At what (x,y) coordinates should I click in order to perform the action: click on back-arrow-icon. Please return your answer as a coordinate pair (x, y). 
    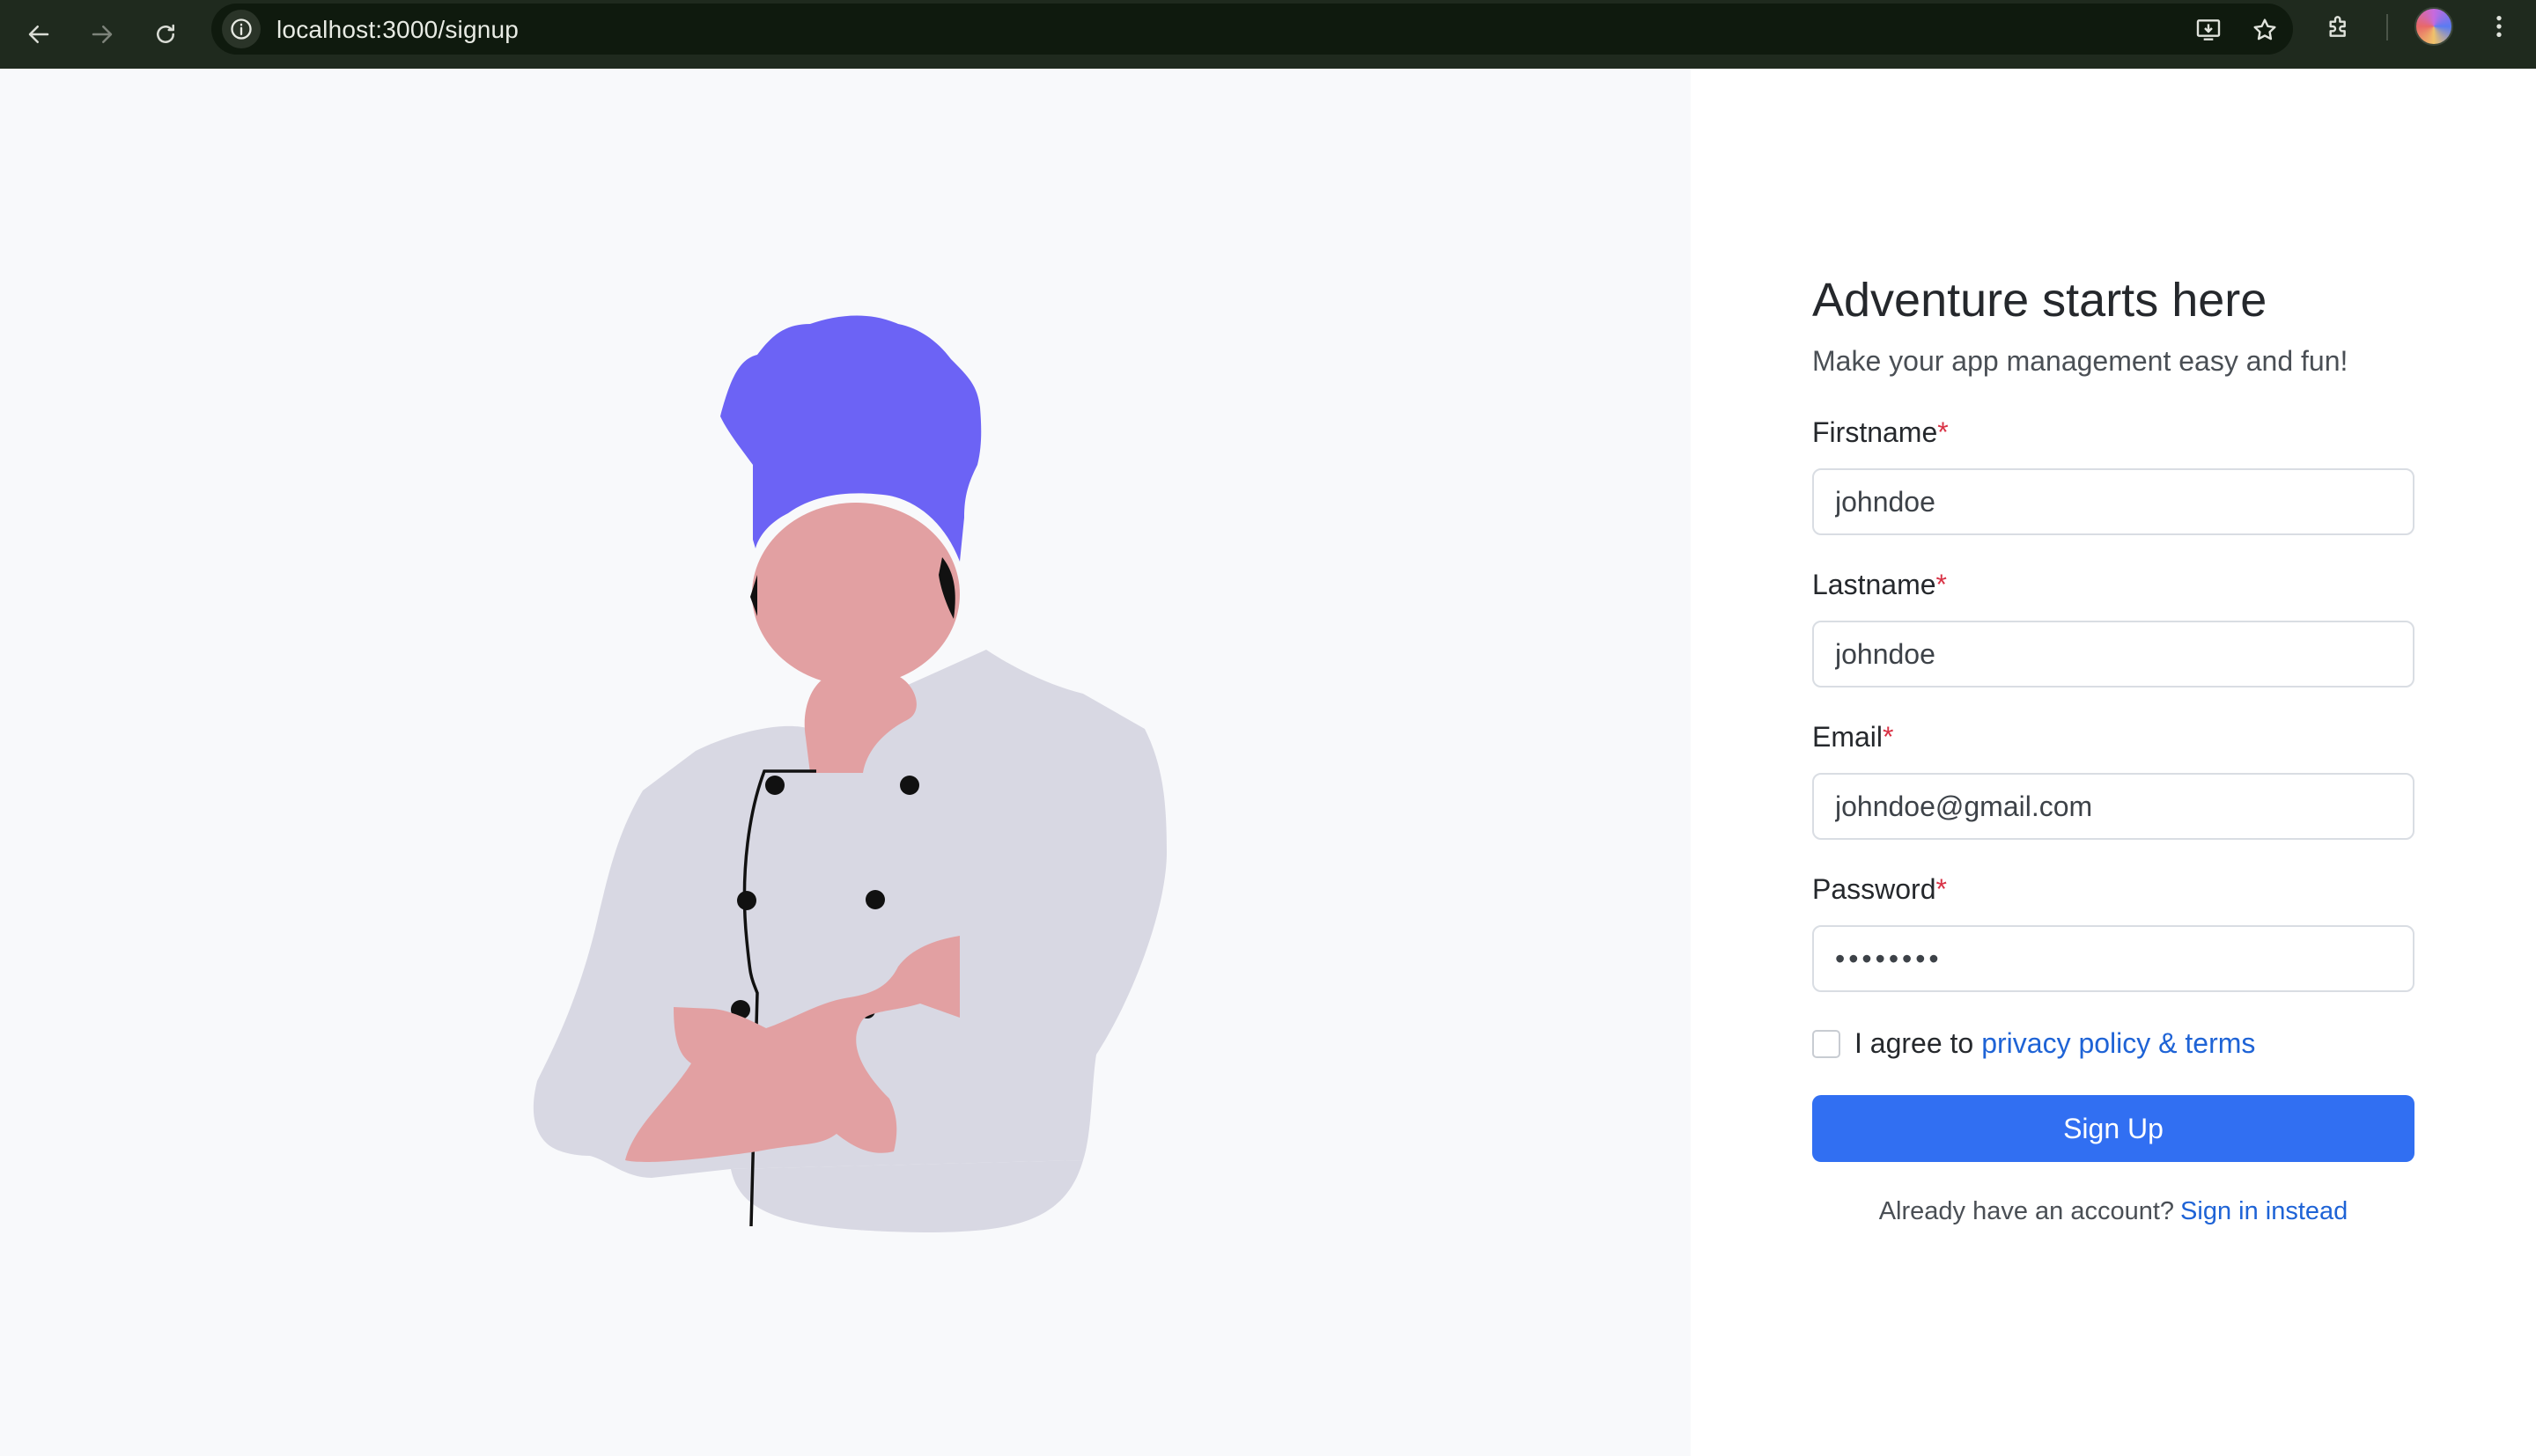
    Looking at the image, I should click on (39, 34).